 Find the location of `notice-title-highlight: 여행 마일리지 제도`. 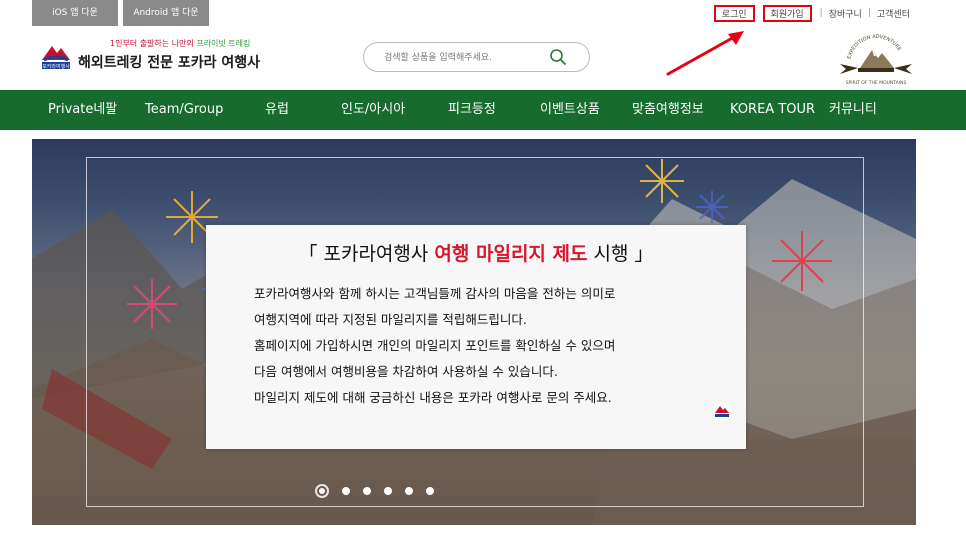

notice-title-highlight: 여행 마일리지 제도 is located at coordinates (511, 254).